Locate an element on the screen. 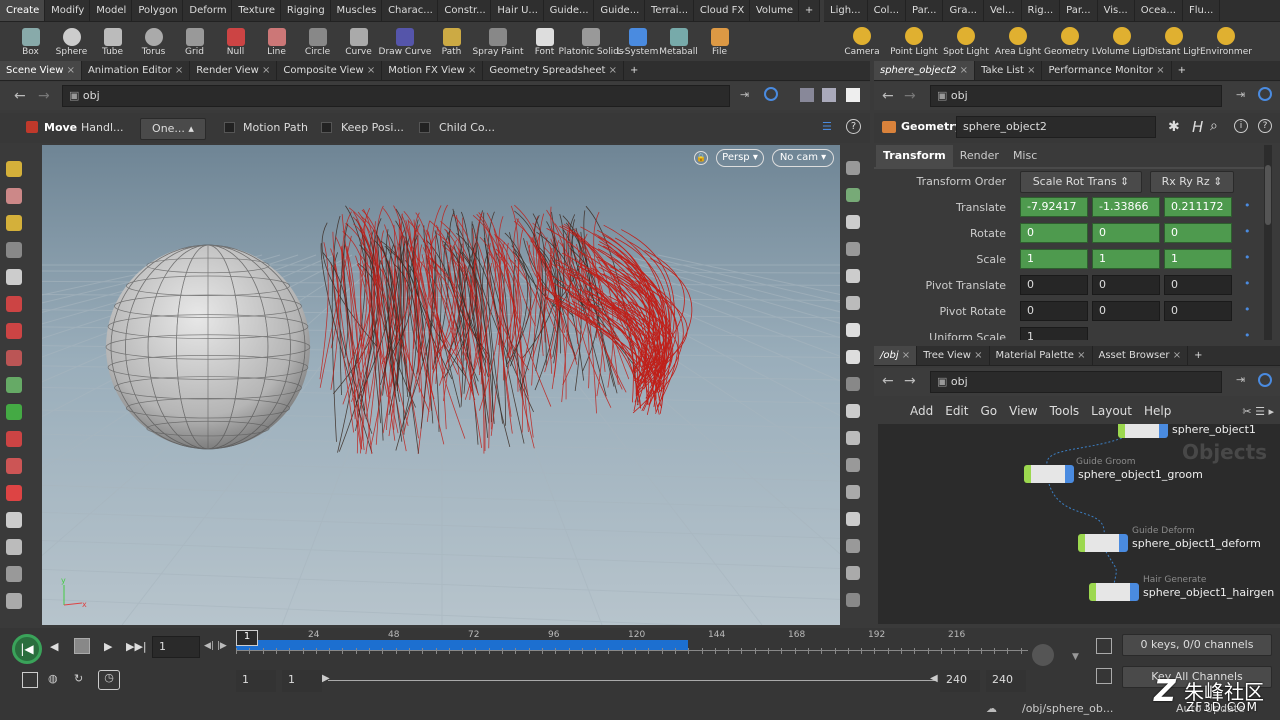  path-field: ▣ obj is located at coordinates (396, 96).